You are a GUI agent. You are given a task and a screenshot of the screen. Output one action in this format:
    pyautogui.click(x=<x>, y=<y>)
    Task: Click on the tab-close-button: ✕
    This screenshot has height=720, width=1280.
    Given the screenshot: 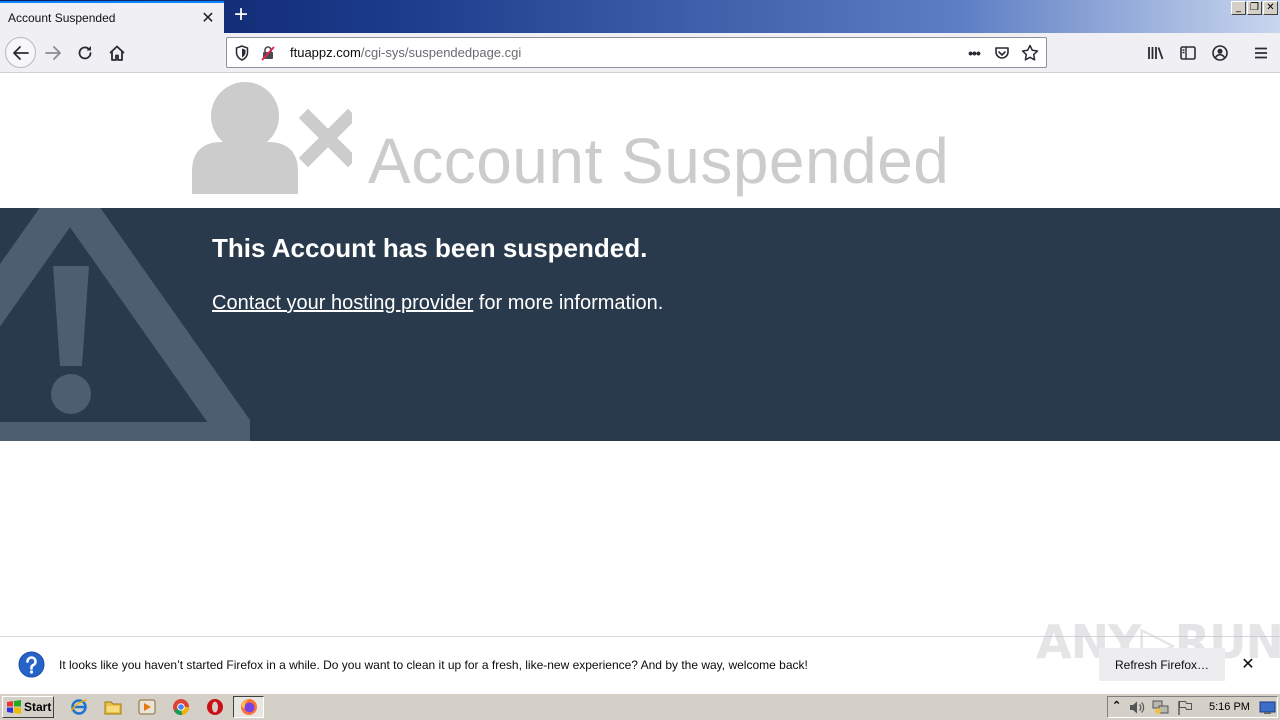 What is the action you would take?
    pyautogui.click(x=208, y=18)
    